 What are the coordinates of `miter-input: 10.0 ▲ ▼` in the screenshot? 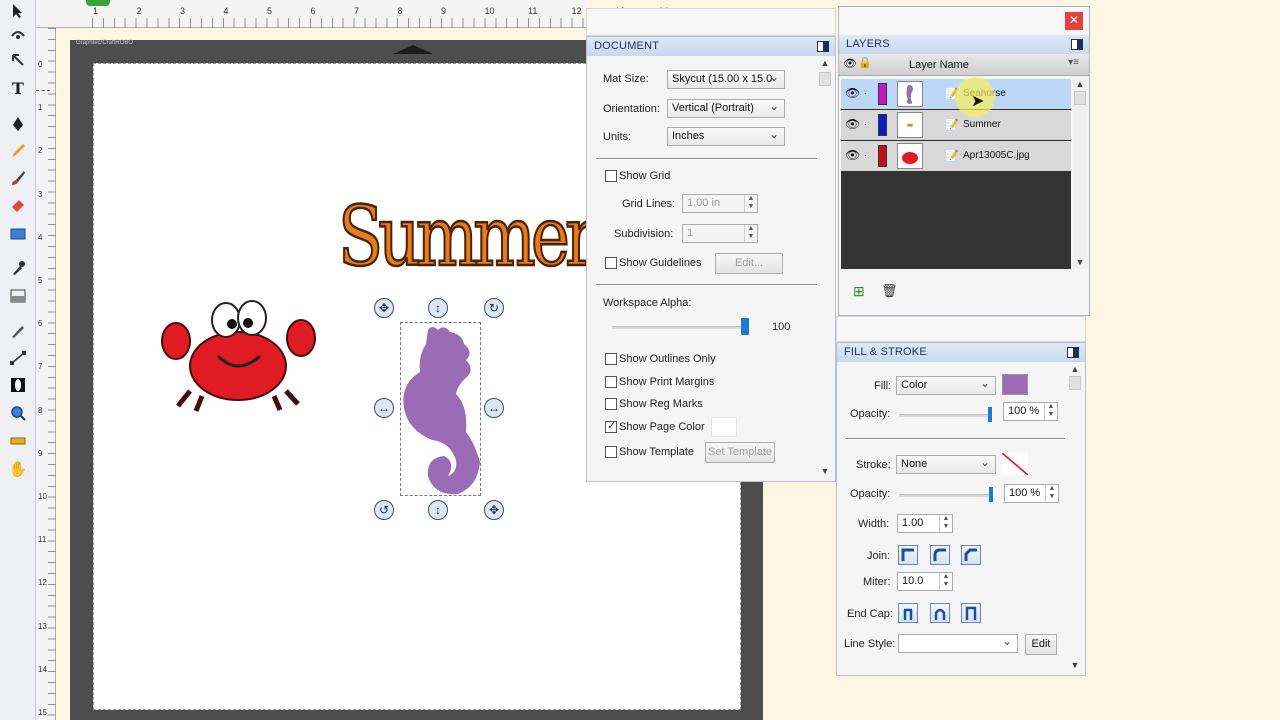 It's located at (925, 581).